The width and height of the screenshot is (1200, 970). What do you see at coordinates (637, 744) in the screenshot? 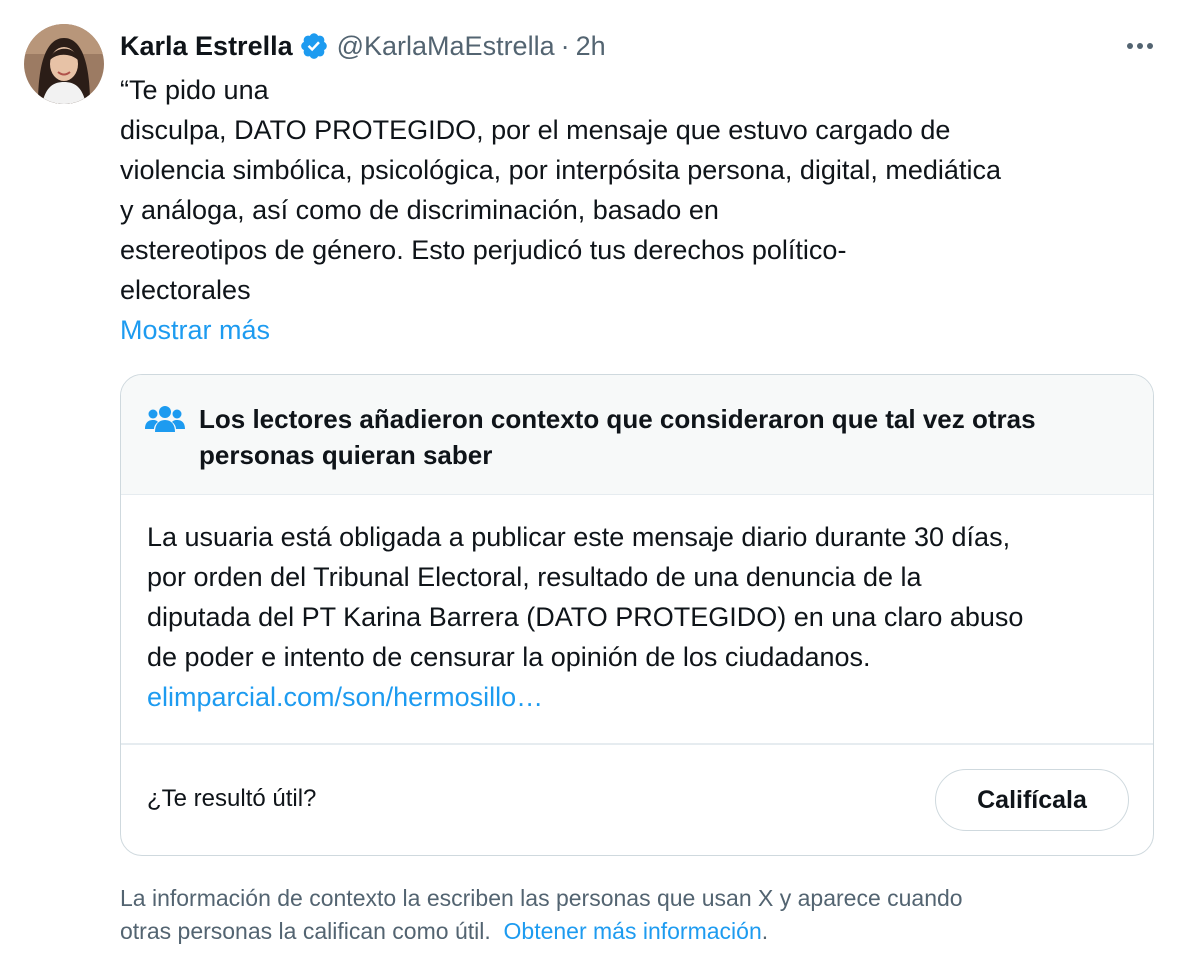
I see `note-divider` at bounding box center [637, 744].